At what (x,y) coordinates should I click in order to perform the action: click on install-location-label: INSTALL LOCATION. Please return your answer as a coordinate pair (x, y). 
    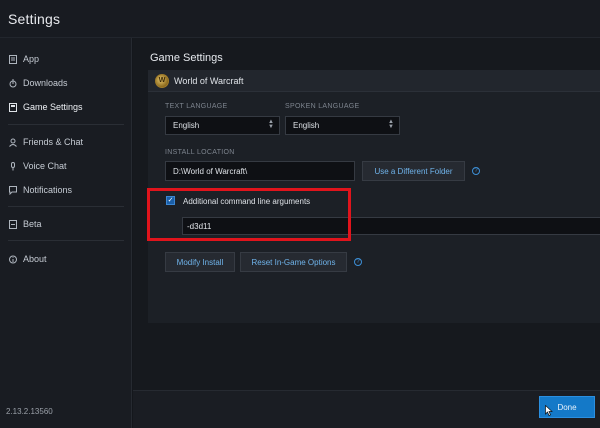
    Looking at the image, I should click on (200, 152).